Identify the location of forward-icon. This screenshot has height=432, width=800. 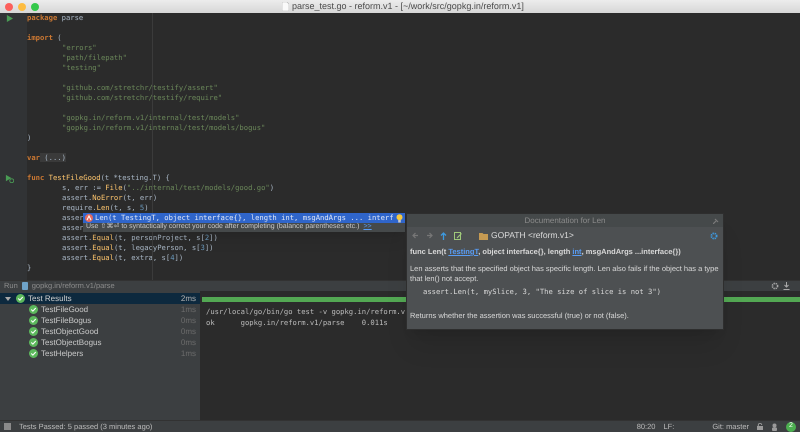
(429, 235).